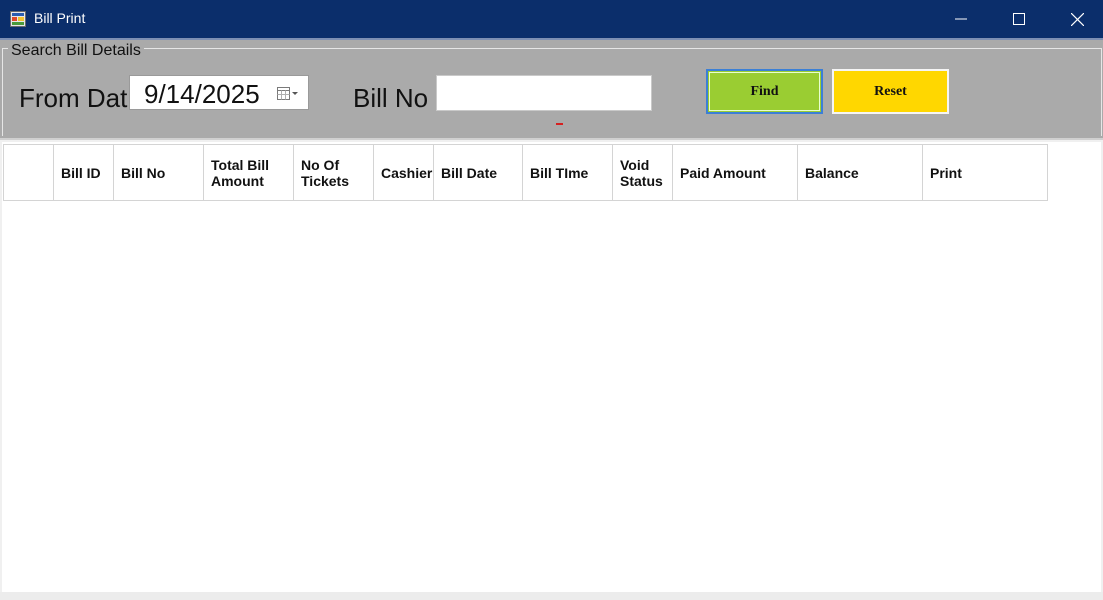 This screenshot has width=1103, height=600. Describe the element at coordinates (764, 91) in the screenshot. I see `find-button: Find` at that location.